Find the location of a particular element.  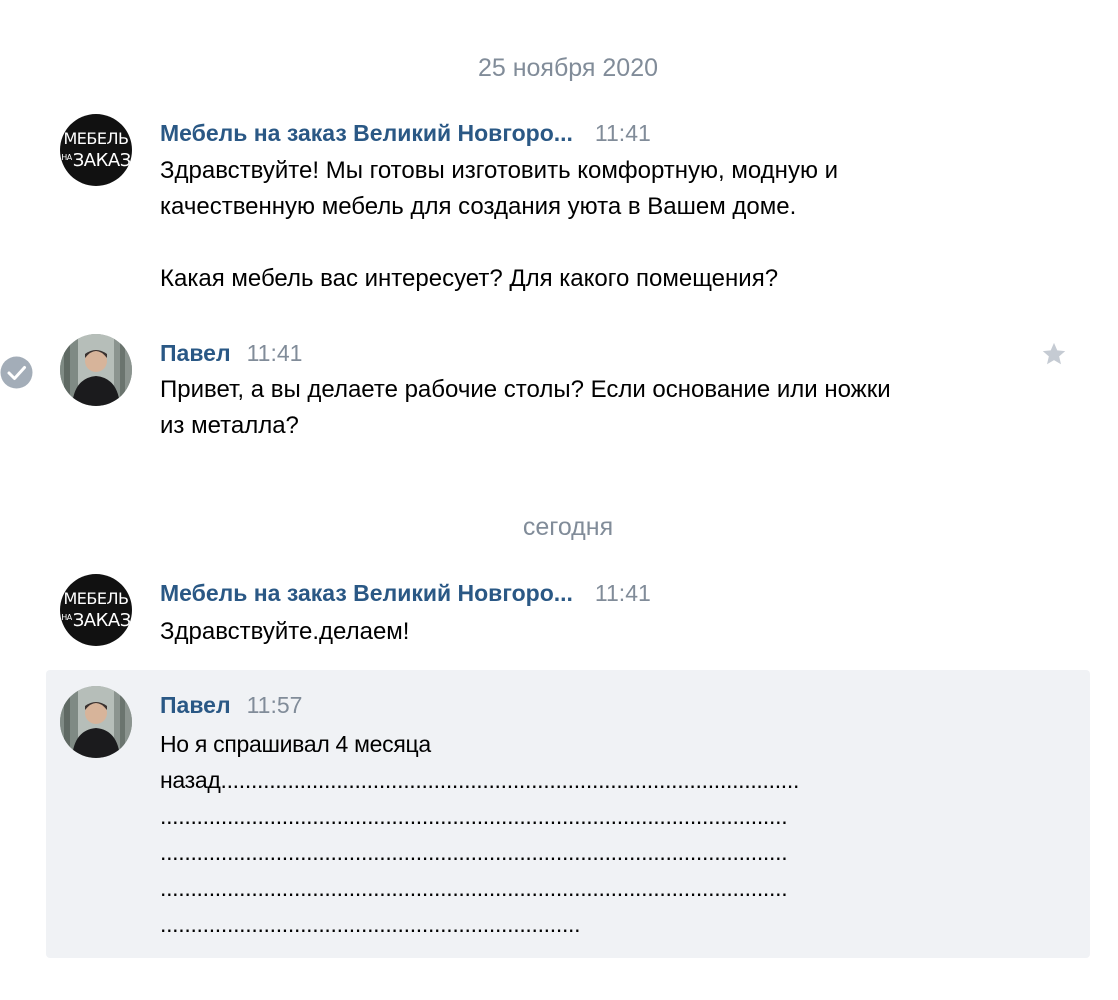

star-icon is located at coordinates (1054, 354).